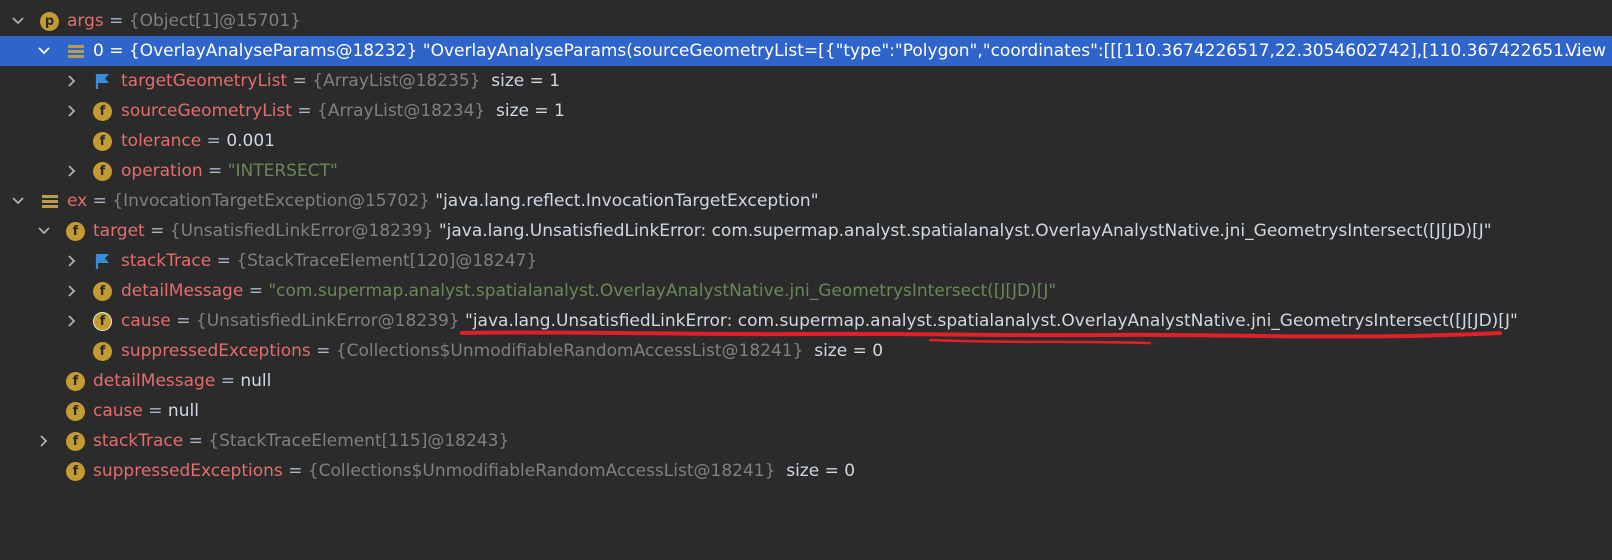 The width and height of the screenshot is (1612, 560). What do you see at coordinates (271, 201) in the screenshot?
I see `var-type: {InvocationTargetException@15702}` at bounding box center [271, 201].